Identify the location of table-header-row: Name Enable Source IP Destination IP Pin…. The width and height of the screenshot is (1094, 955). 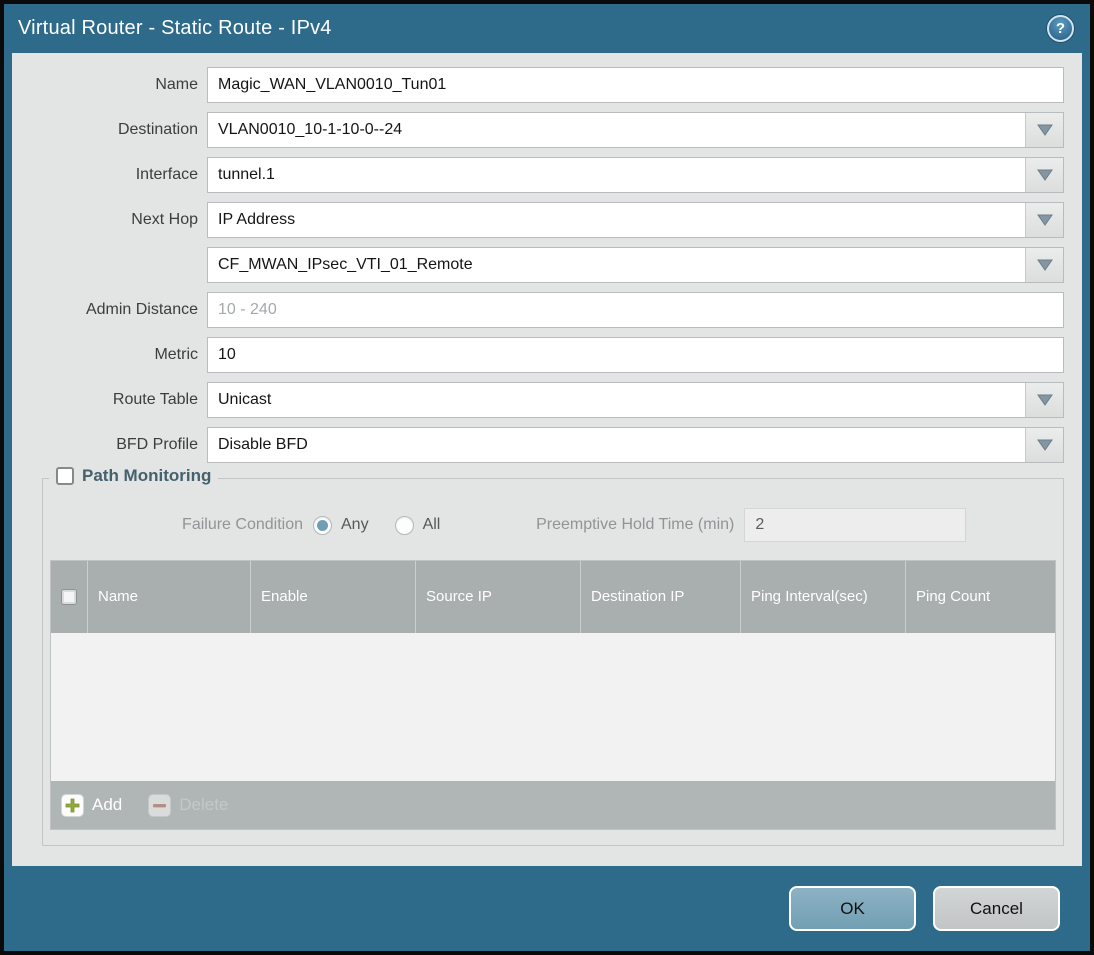
(553, 597).